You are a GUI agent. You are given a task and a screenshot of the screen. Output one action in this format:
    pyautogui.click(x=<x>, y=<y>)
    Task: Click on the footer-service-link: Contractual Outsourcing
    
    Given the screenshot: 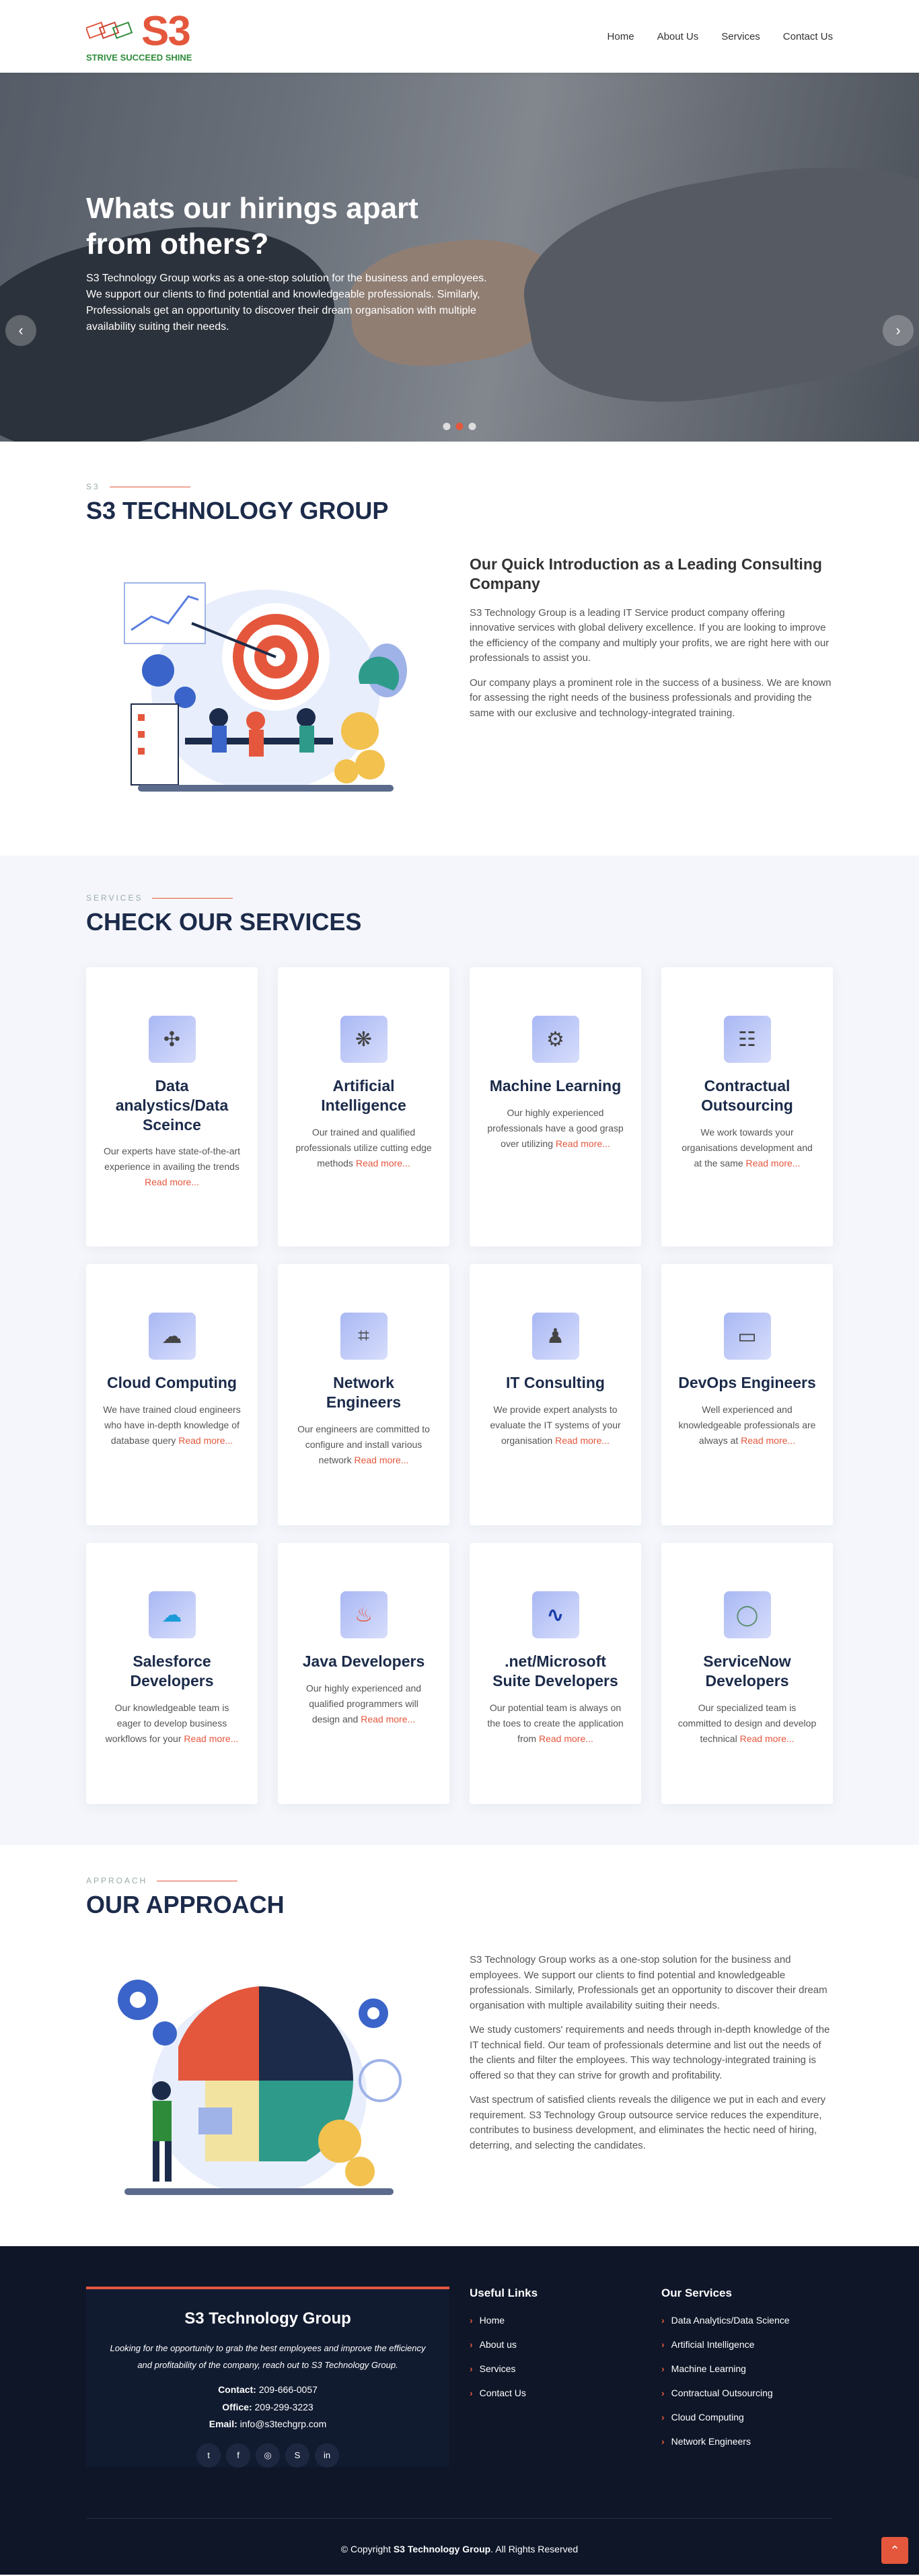 What is the action you would take?
    pyautogui.click(x=725, y=2393)
    